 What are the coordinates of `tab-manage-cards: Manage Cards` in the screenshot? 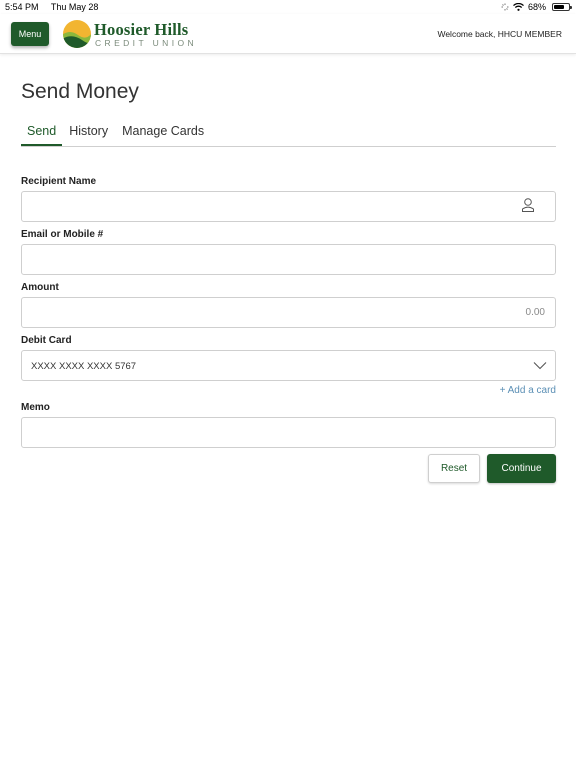 It's located at (163, 134).